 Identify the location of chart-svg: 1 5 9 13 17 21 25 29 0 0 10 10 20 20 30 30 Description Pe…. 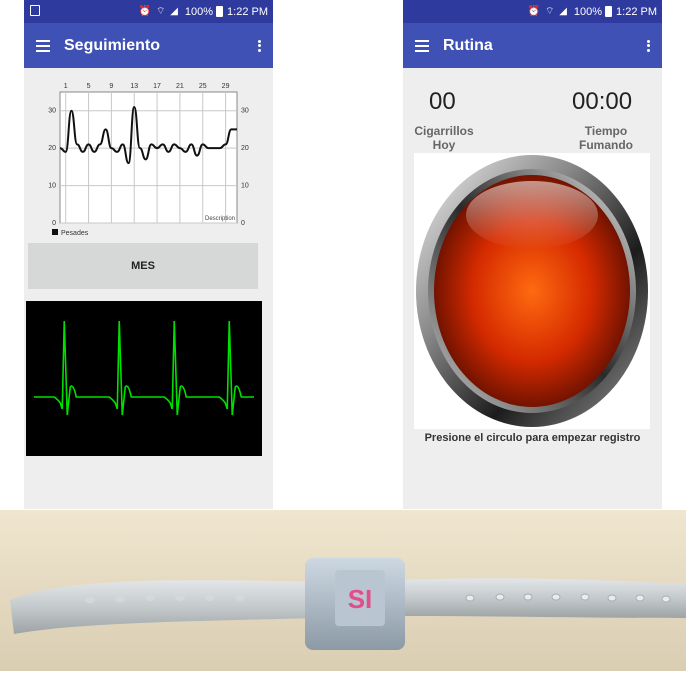
(148, 160).